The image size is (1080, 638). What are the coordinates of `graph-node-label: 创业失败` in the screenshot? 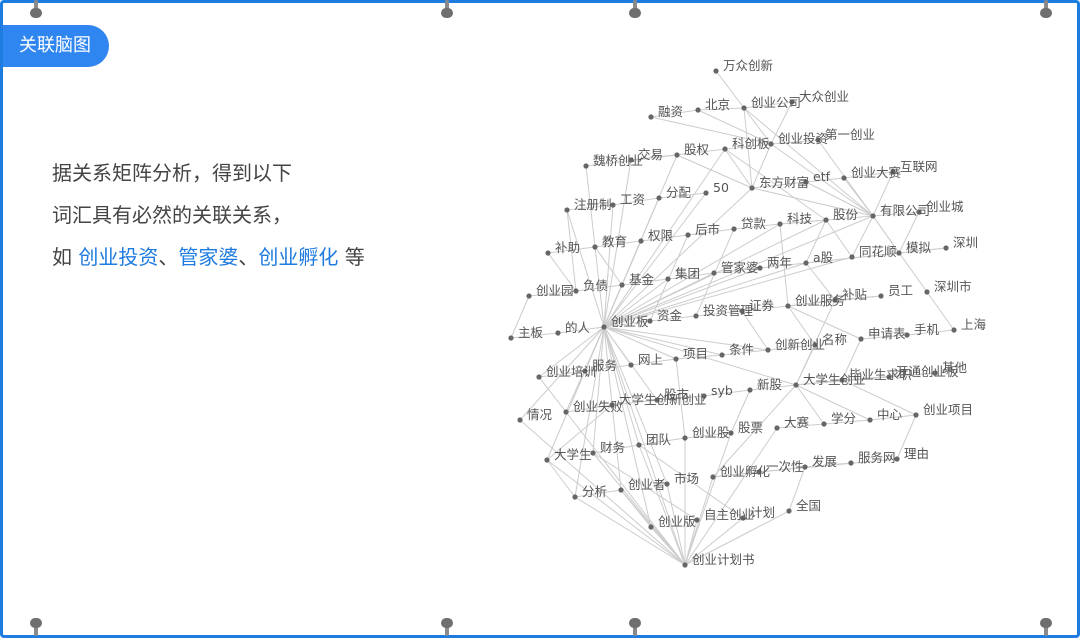 It's located at (598, 406).